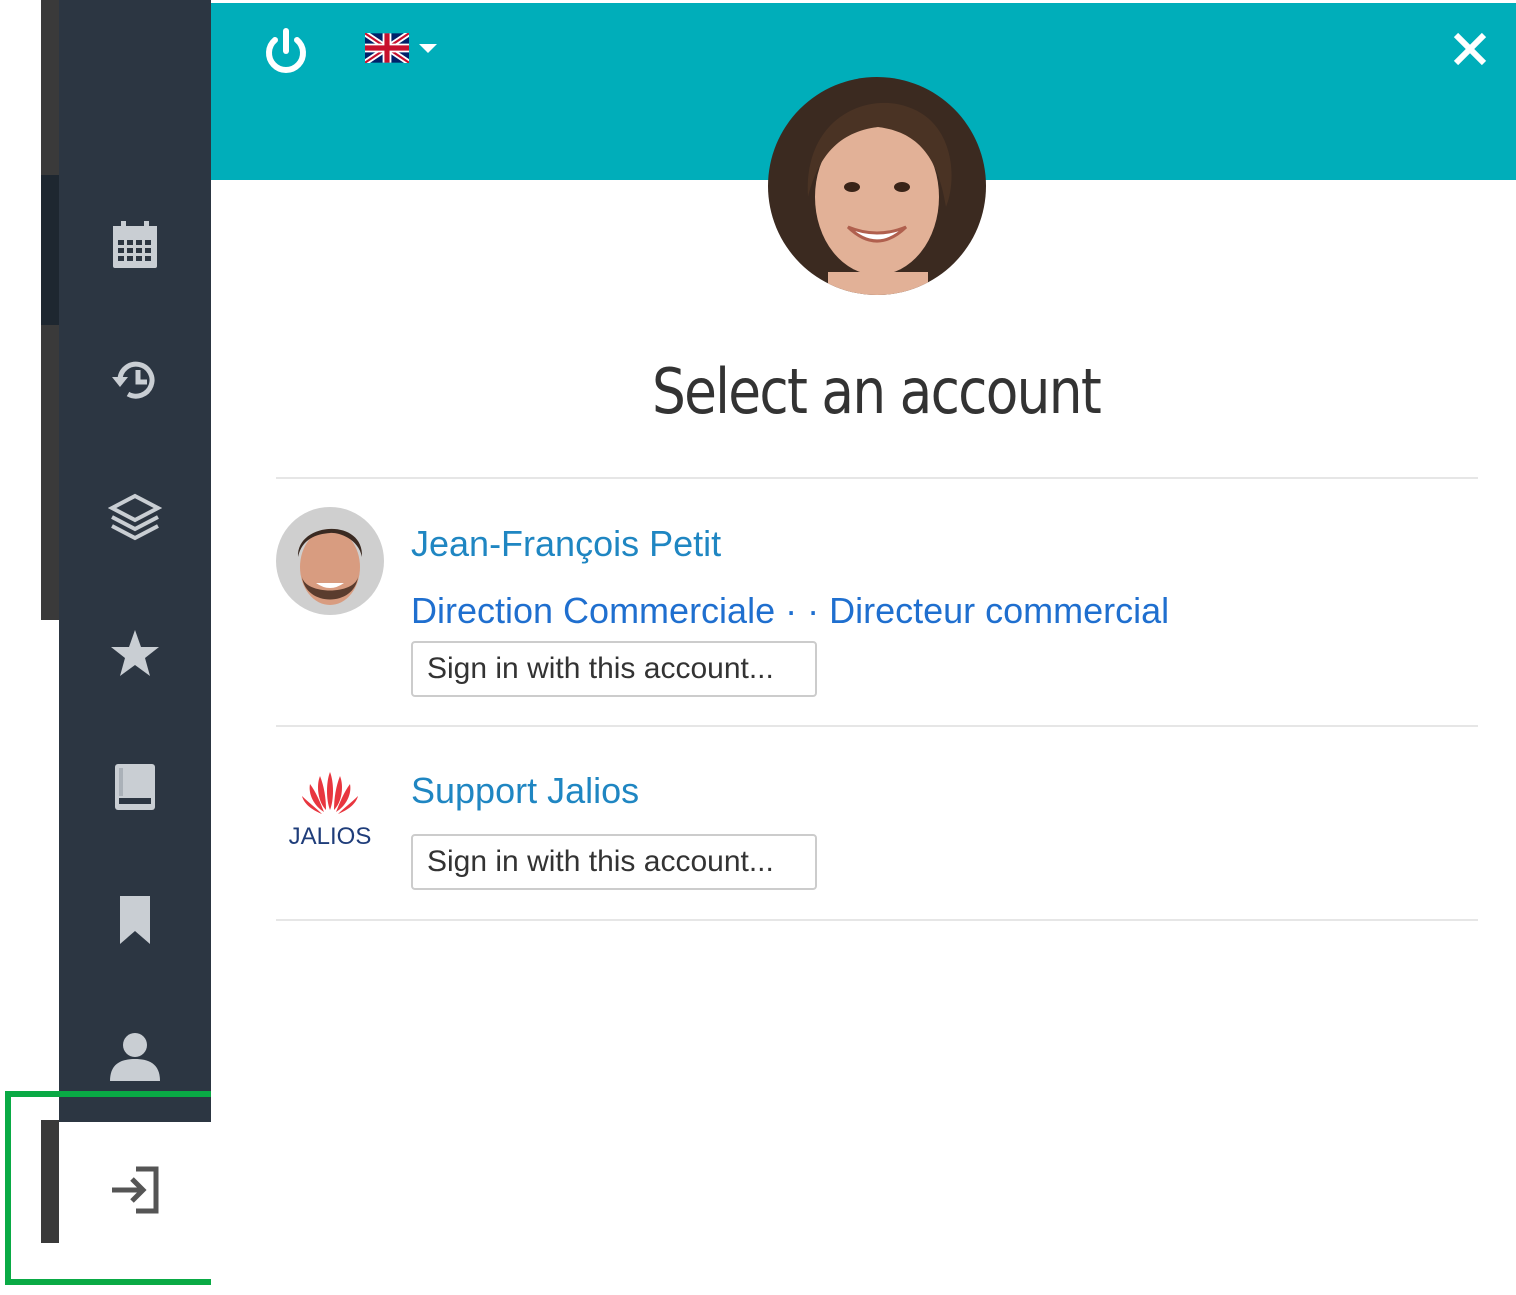 This screenshot has height=1295, width=1516. I want to click on language-selector, so click(401, 48).